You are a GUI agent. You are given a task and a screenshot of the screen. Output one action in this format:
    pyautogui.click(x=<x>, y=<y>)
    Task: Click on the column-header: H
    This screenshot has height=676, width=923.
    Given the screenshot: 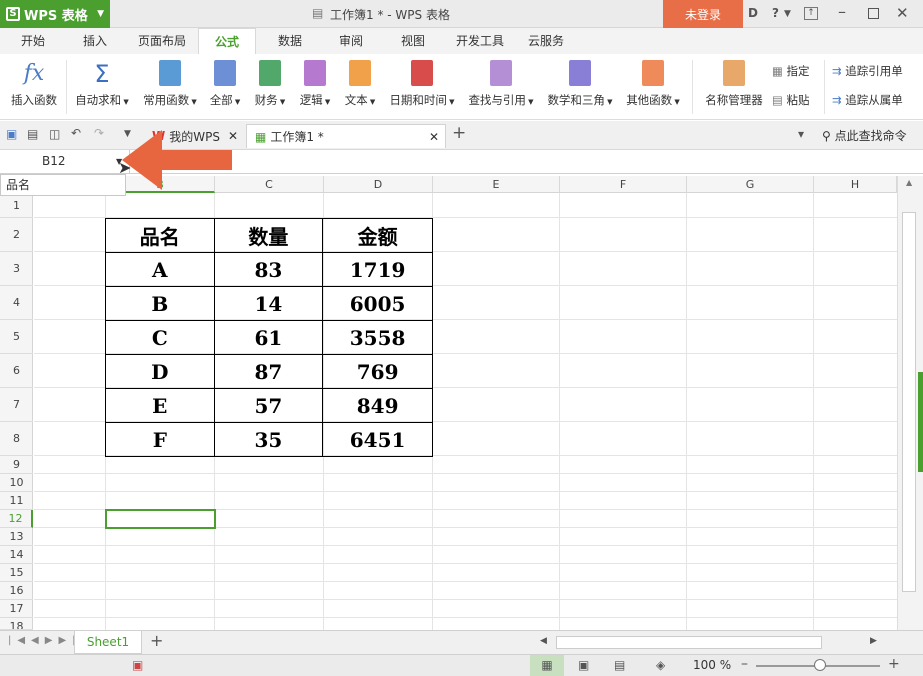 What is the action you would take?
    pyautogui.click(x=855, y=184)
    